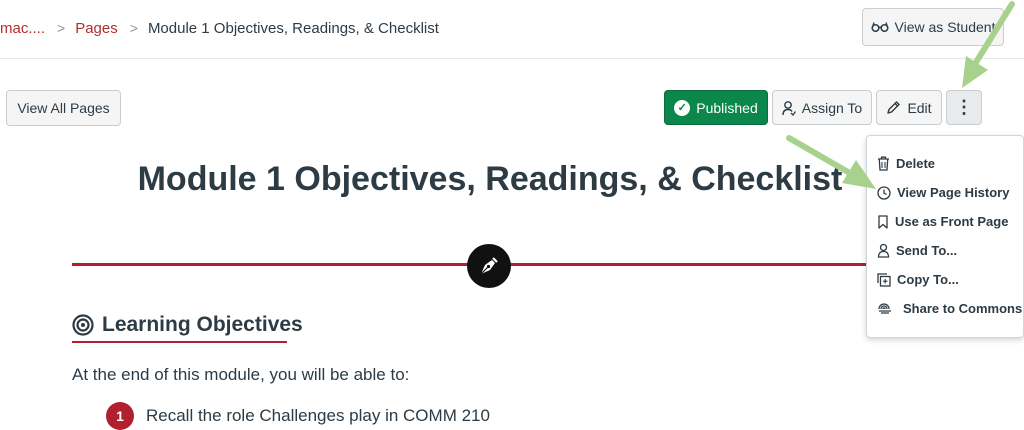 The width and height of the screenshot is (1024, 430). What do you see at coordinates (952, 221) in the screenshot?
I see `menu-item-label: Use as Front Page` at bounding box center [952, 221].